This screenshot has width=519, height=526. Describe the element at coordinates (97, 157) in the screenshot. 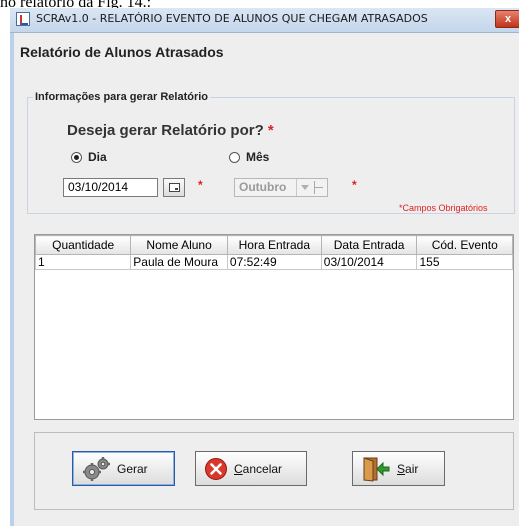

I see `radio-dia-label: Dia` at that location.